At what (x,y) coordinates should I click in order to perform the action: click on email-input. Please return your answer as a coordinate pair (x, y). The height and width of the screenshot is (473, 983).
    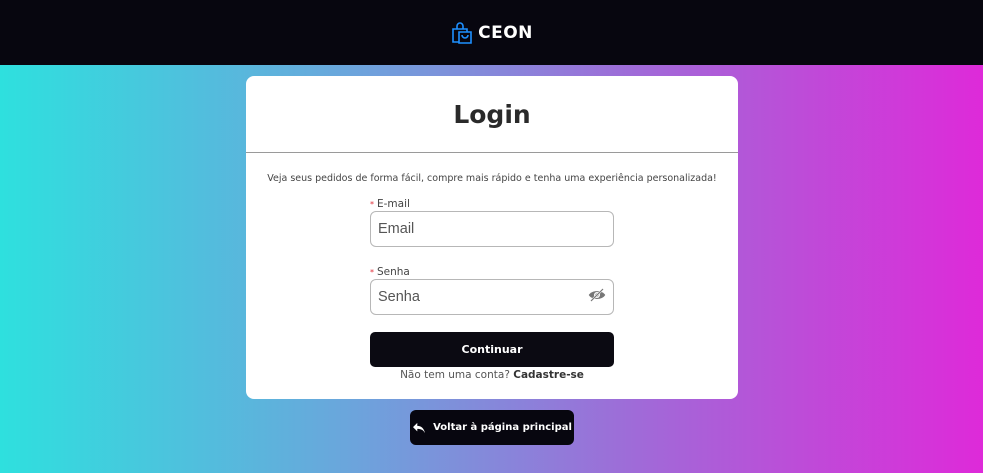
    Looking at the image, I should click on (492, 229).